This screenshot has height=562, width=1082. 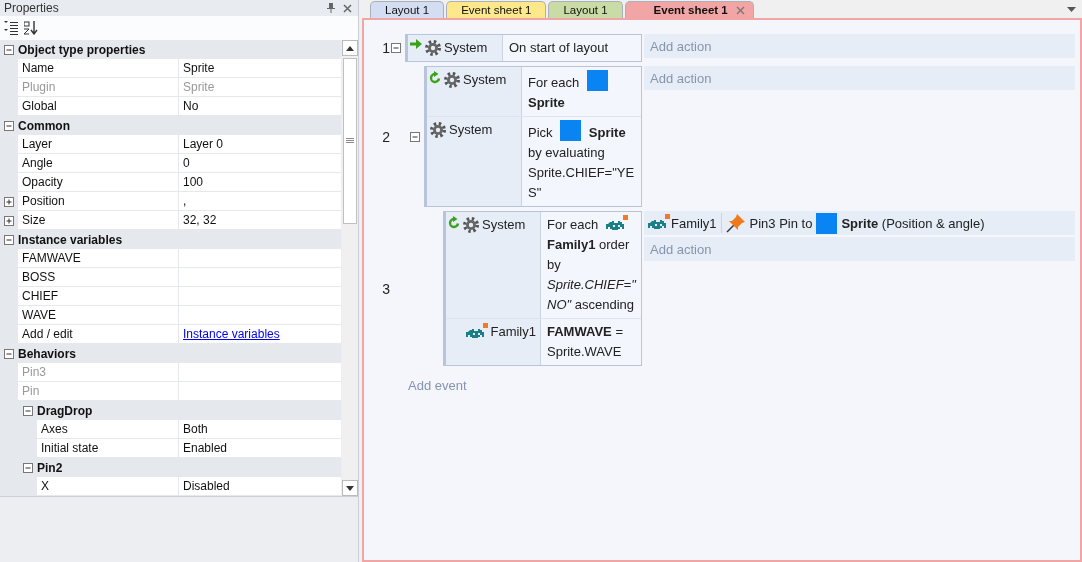 What do you see at coordinates (11, 28) in the screenshot?
I see `categorized-icon` at bounding box center [11, 28].